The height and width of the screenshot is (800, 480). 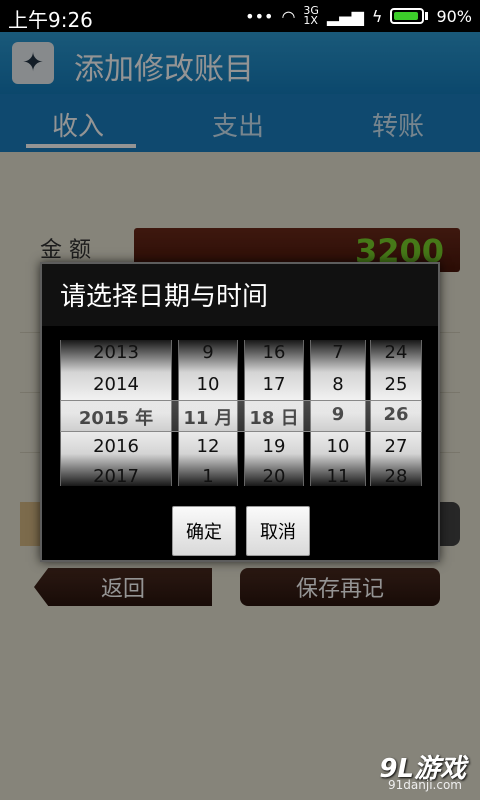 What do you see at coordinates (208, 417) in the screenshot?
I see `month-selected: 11 月` at bounding box center [208, 417].